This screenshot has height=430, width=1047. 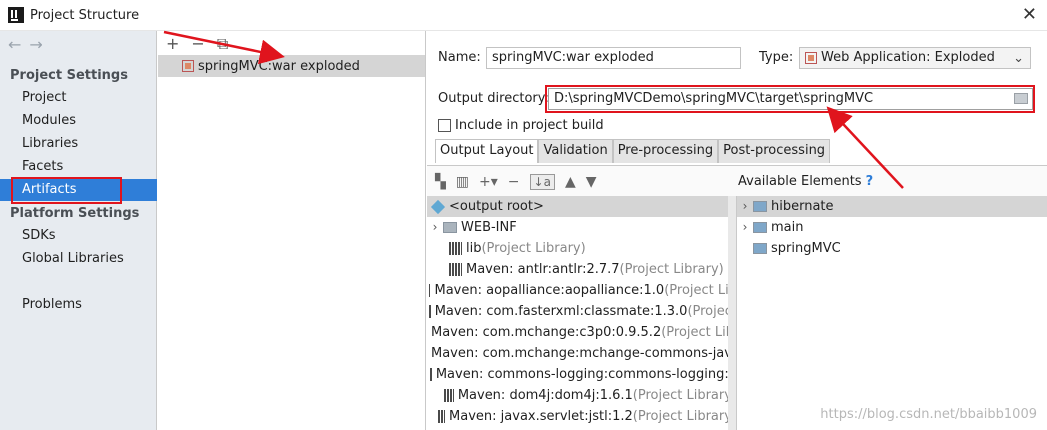 I want to click on type-select: Web Application: Exploded ⌄, so click(x=915, y=58).